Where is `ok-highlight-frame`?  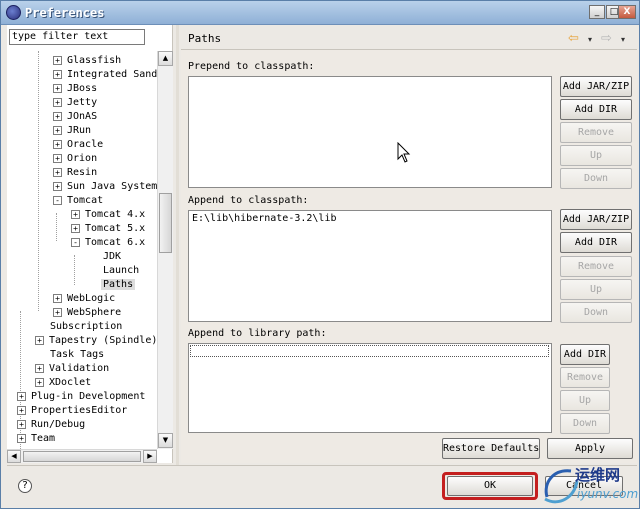
ok-highlight-frame is located at coordinates (490, 486).